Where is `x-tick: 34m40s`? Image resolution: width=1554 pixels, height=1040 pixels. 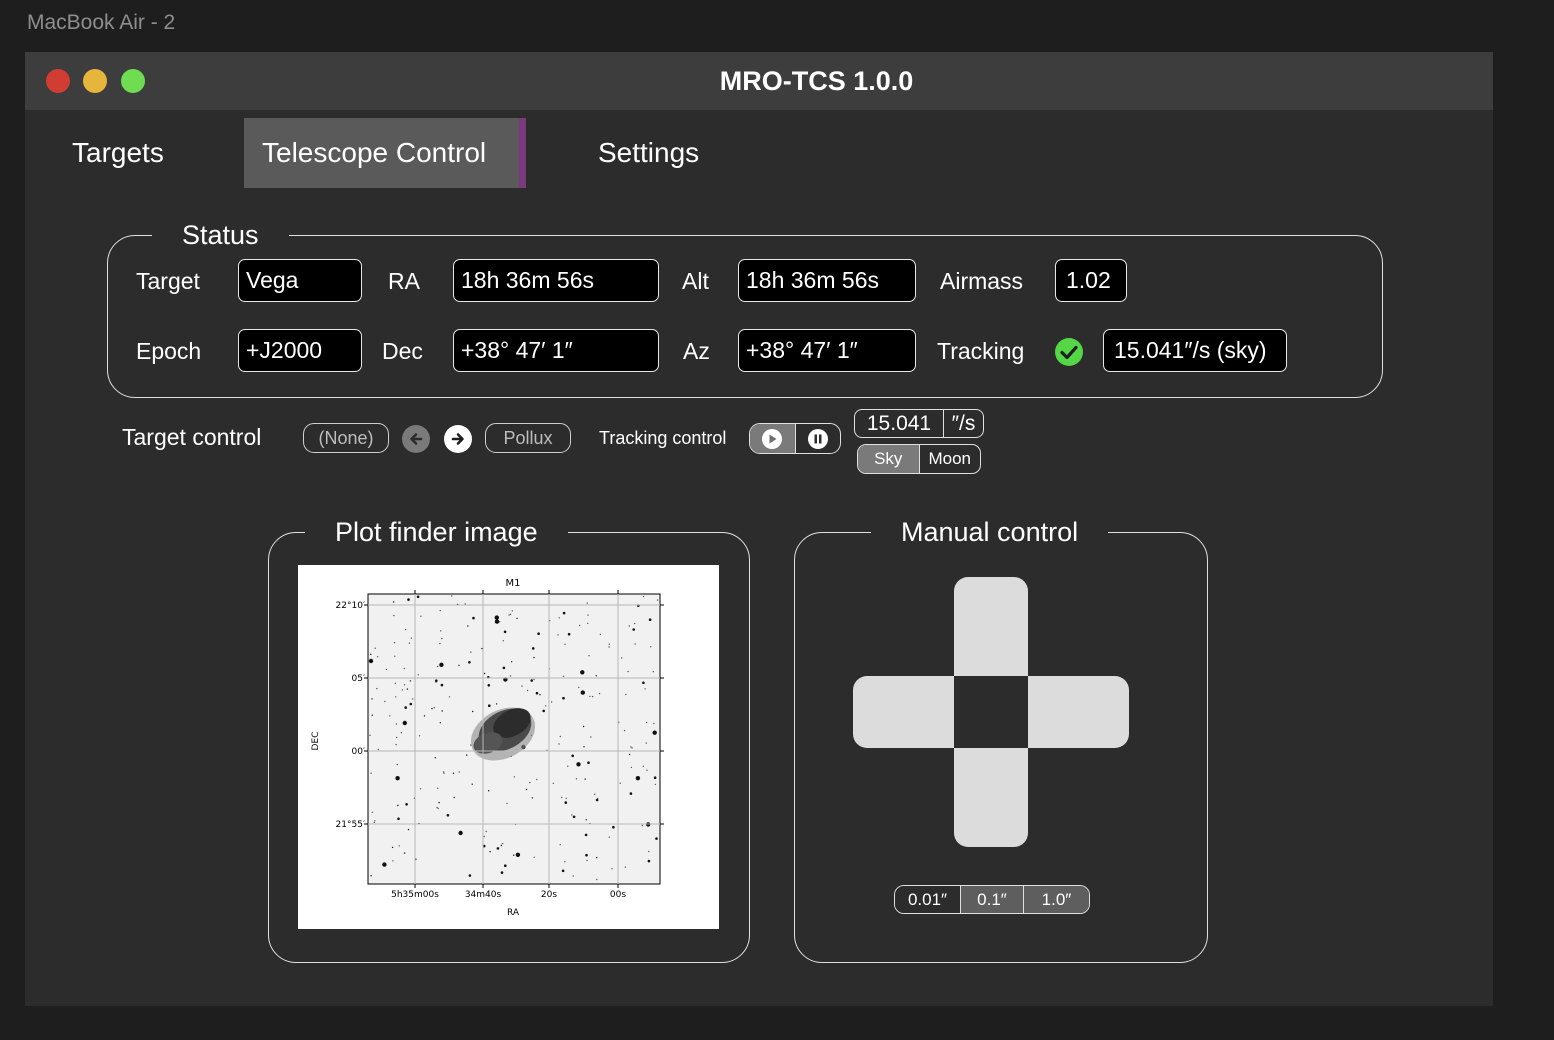
x-tick: 34m40s is located at coordinates (483, 895).